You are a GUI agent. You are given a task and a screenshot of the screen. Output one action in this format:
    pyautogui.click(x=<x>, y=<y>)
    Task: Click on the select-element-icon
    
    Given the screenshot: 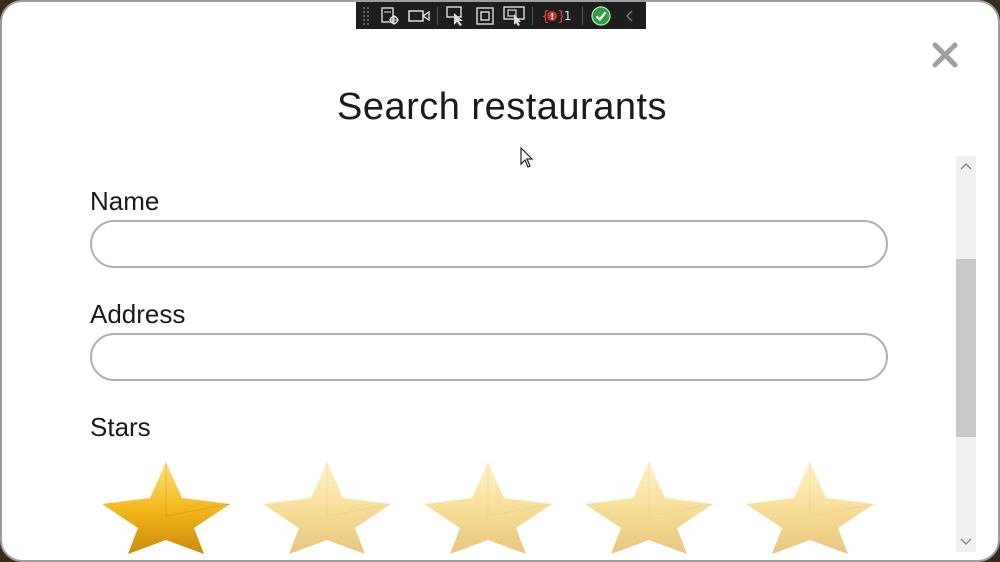 What is the action you would take?
    pyautogui.click(x=456, y=16)
    